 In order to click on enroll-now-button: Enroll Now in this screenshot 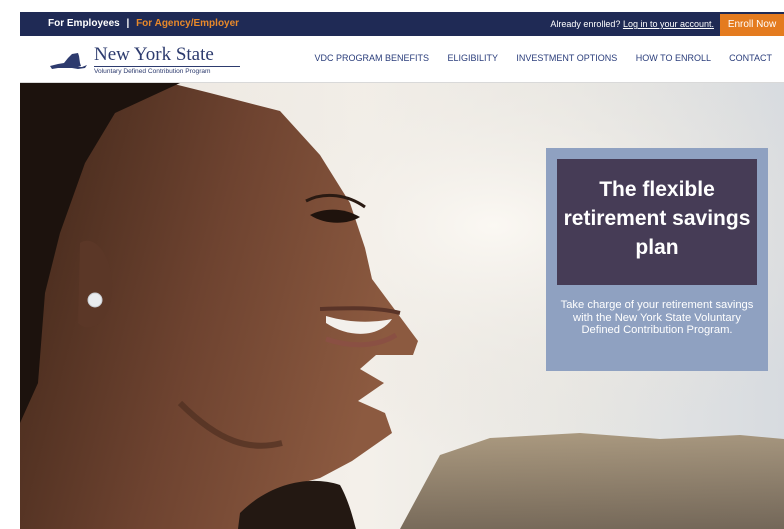, I will do `click(752, 25)`.